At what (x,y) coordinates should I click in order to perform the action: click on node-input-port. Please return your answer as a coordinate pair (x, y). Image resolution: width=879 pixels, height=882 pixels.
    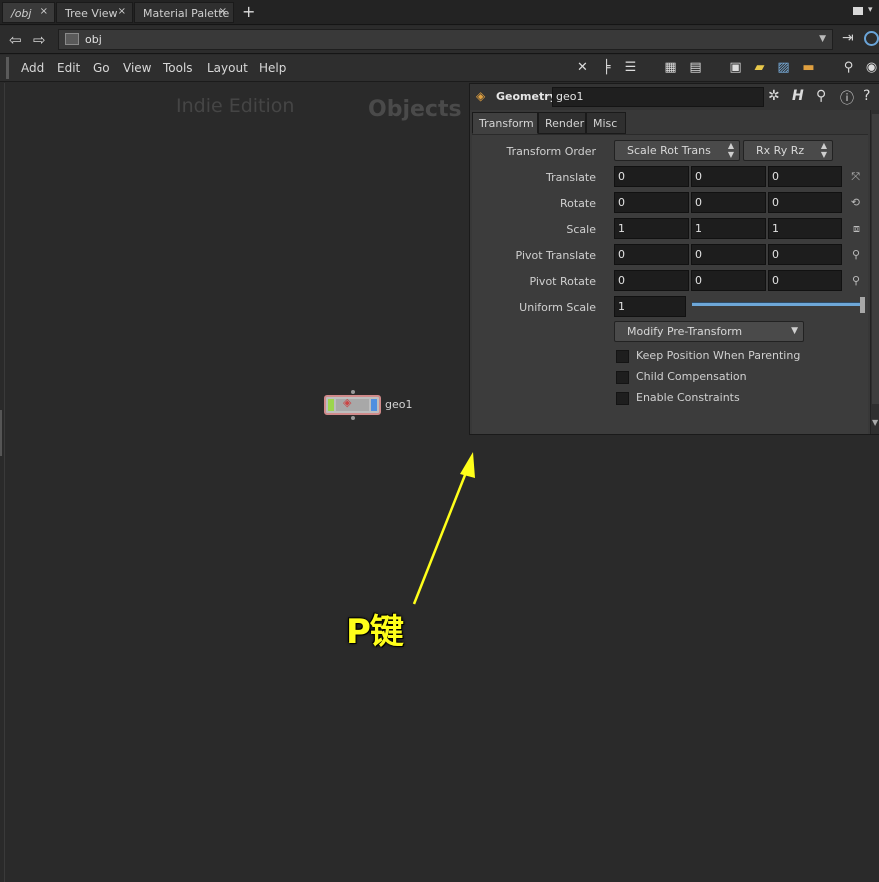
    Looking at the image, I should click on (353, 392).